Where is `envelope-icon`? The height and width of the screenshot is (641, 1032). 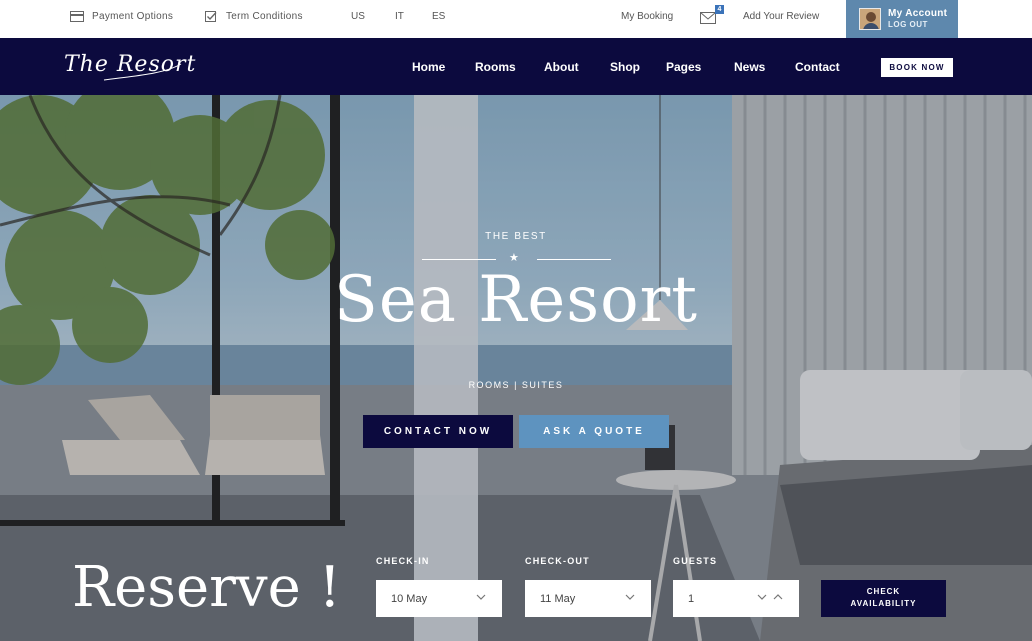 envelope-icon is located at coordinates (708, 18).